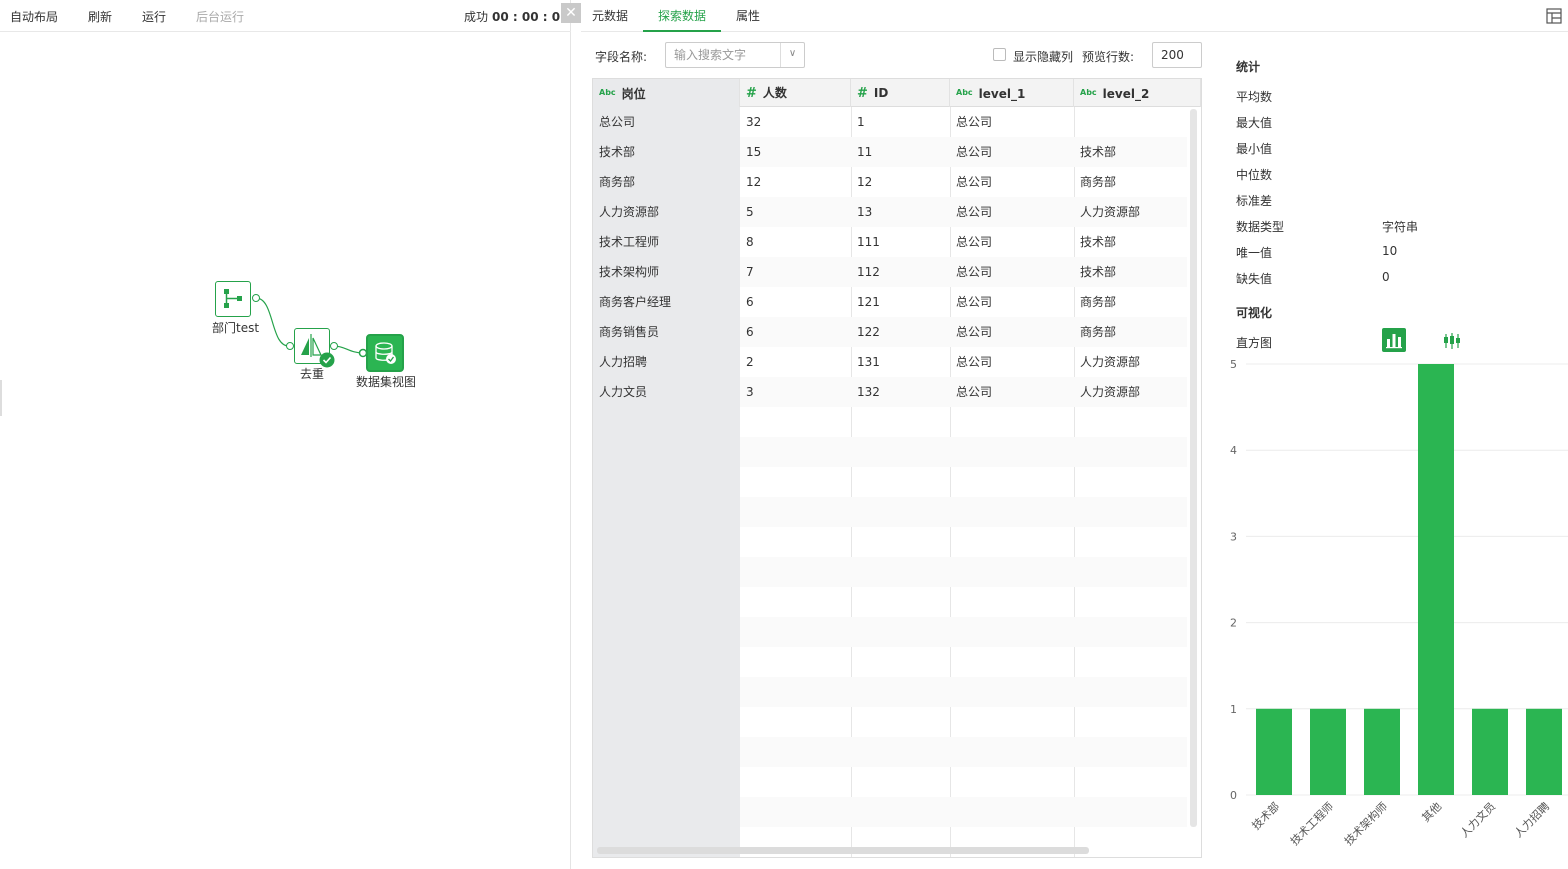  I want to click on column-header: # 人数, so click(795, 93).